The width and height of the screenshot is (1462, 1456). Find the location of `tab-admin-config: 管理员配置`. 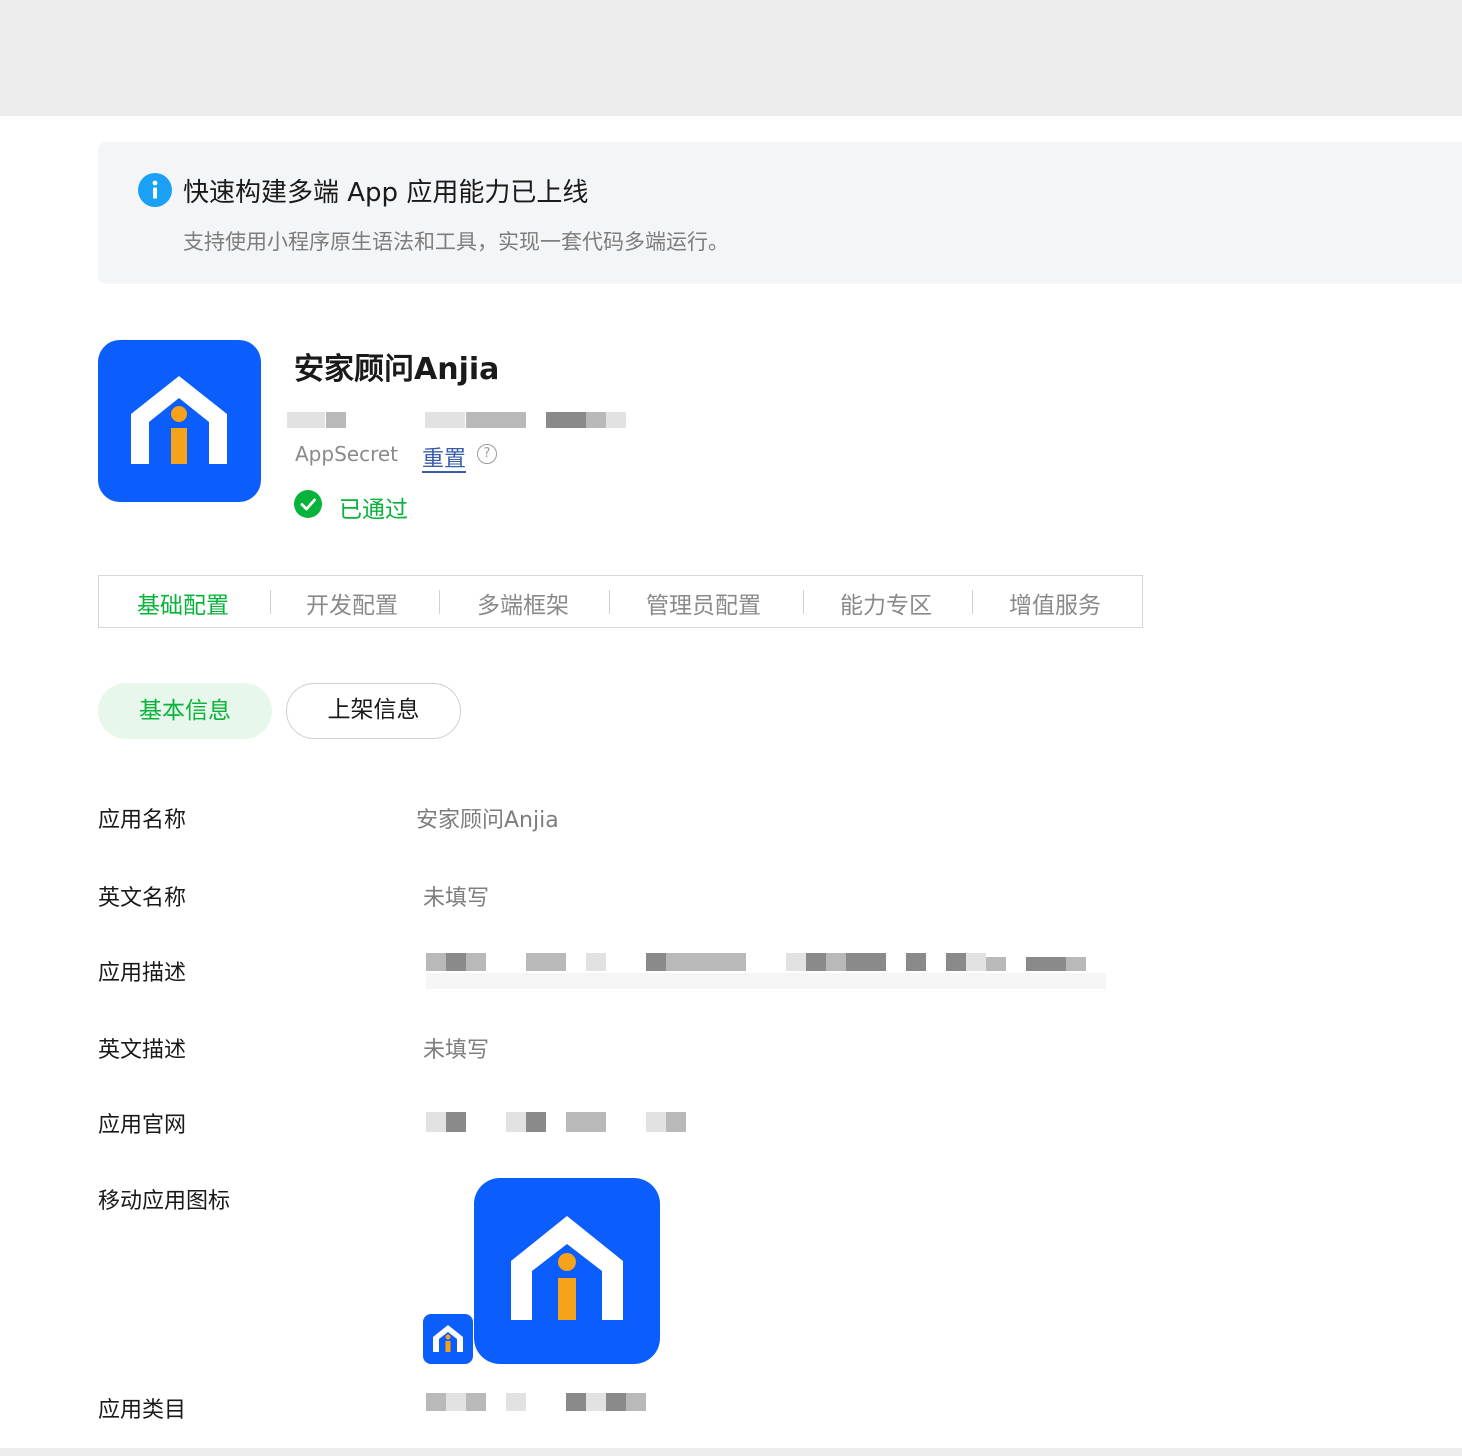

tab-admin-config: 管理员配置 is located at coordinates (703, 603).